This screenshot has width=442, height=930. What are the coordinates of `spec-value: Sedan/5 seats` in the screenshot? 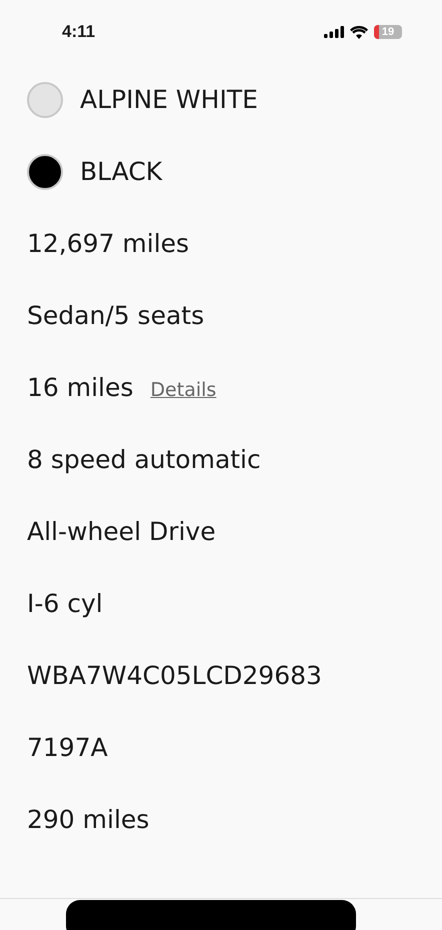 It's located at (115, 316).